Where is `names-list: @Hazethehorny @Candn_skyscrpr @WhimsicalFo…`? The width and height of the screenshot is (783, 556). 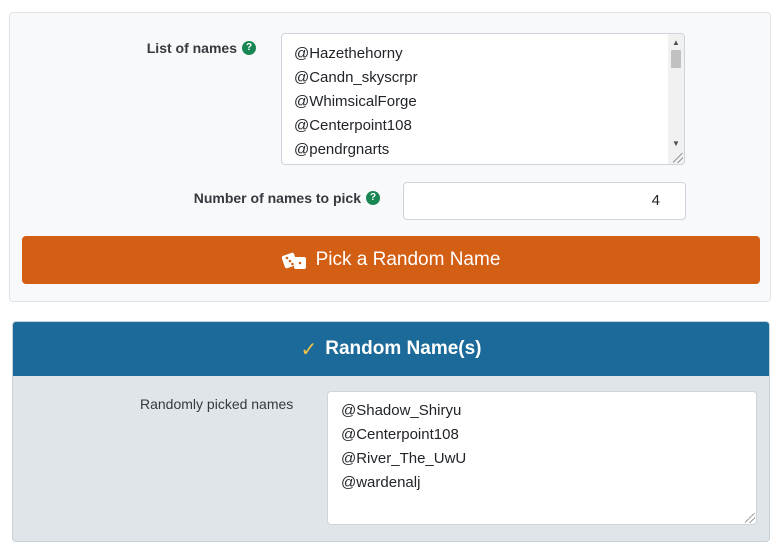
names-list: @Hazethehorny @Candn_skyscrpr @WhimsicalFo… is located at coordinates (483, 98).